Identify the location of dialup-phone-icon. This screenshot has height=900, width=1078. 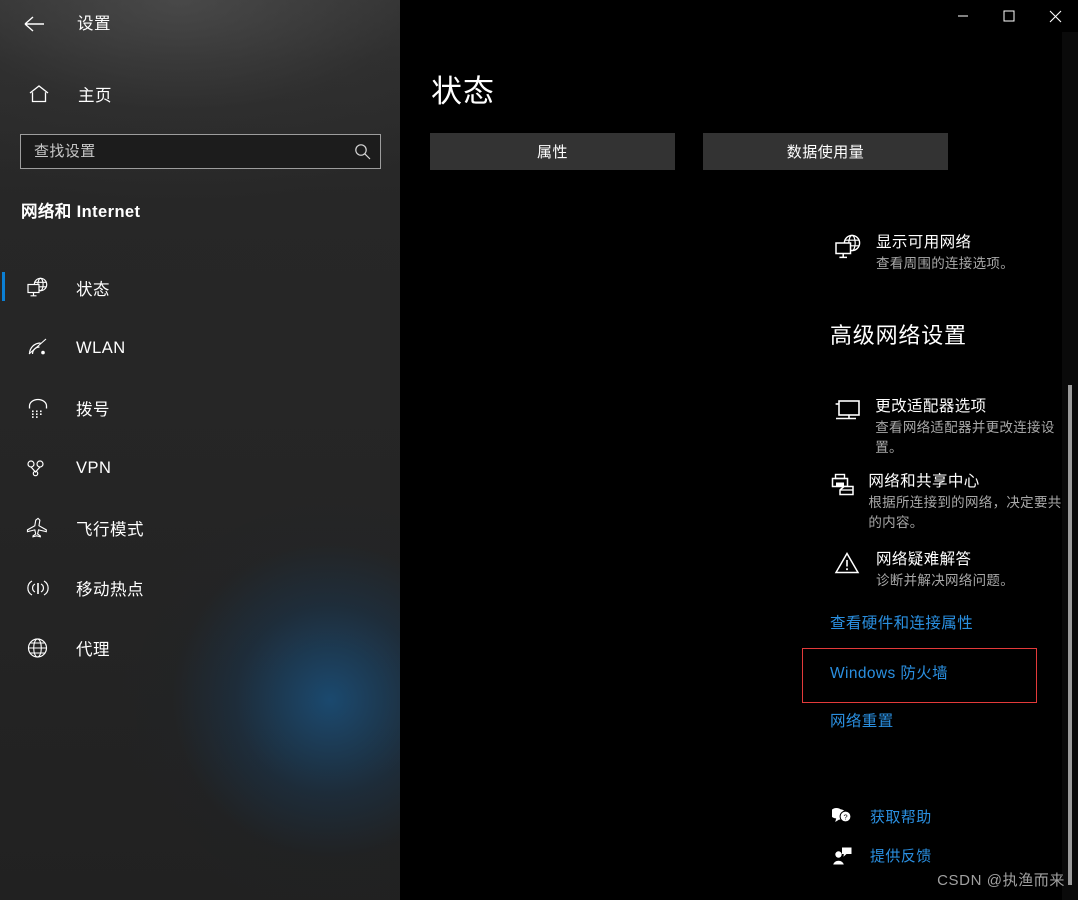
(38, 408).